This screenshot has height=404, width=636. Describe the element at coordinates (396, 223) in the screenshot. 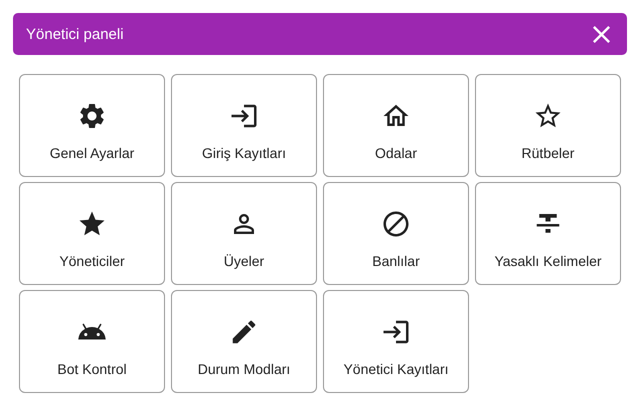

I see `block-icon` at that location.